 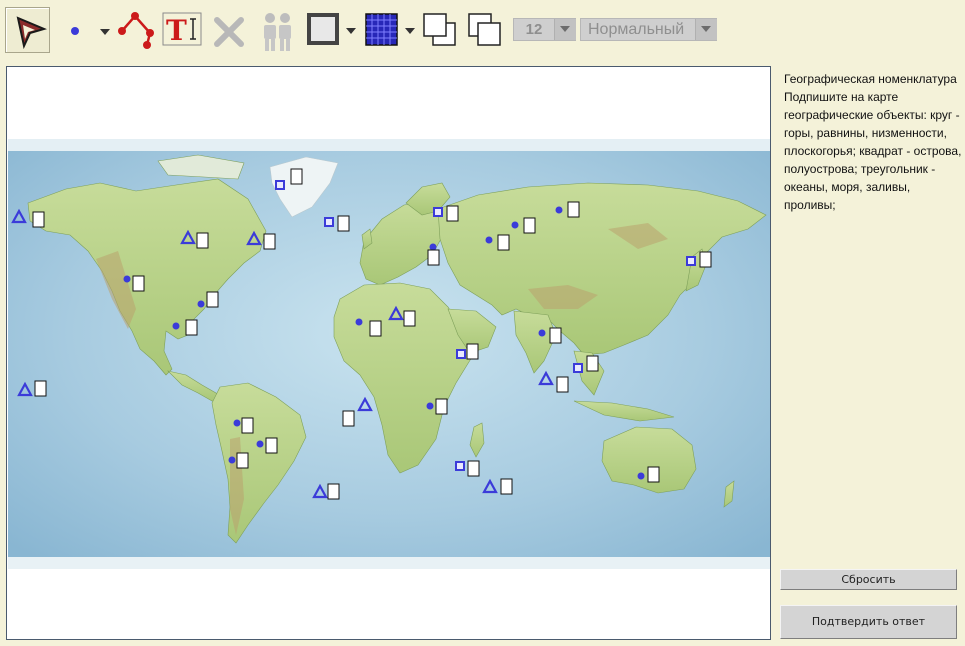 I want to click on reset-button: Сбросить, so click(x=868, y=579).